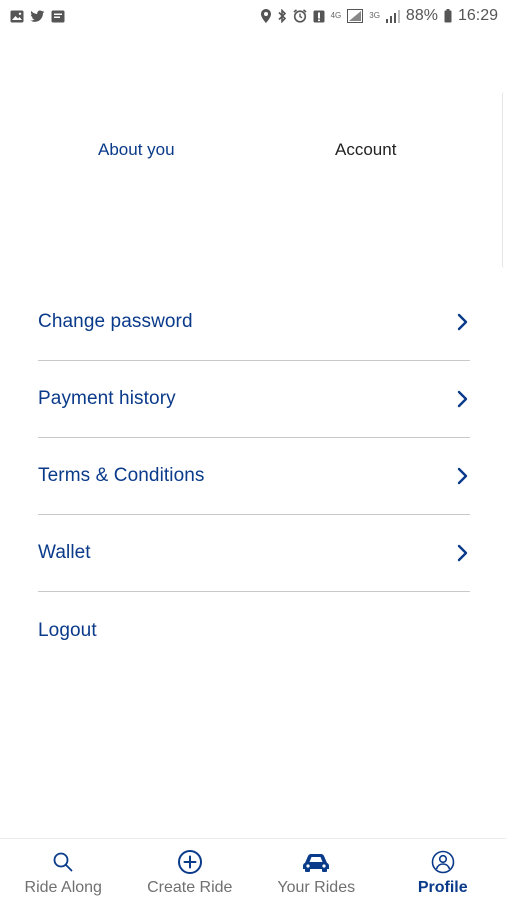  Describe the element at coordinates (190, 887) in the screenshot. I see `nav-label: Create Ride` at that location.